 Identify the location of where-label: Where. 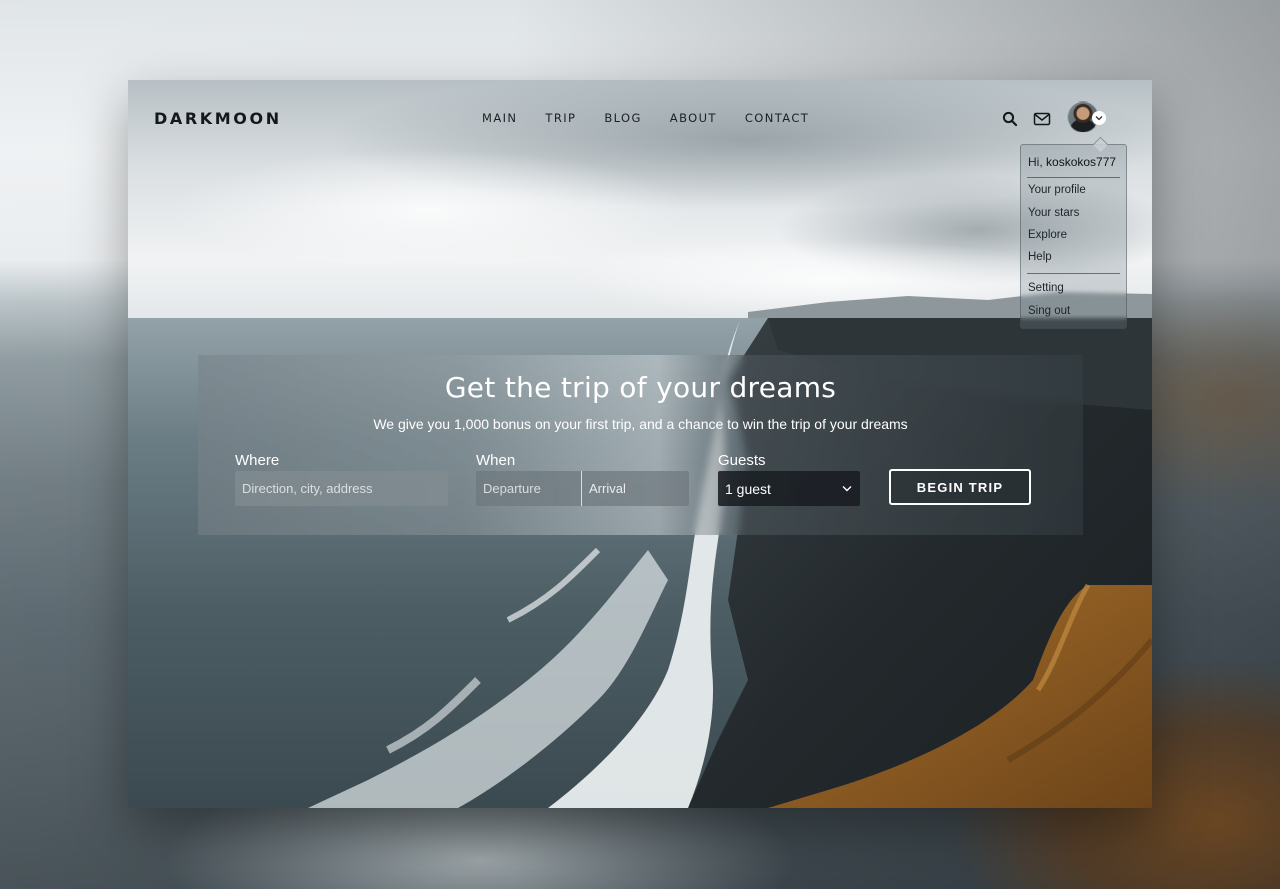
(257, 460).